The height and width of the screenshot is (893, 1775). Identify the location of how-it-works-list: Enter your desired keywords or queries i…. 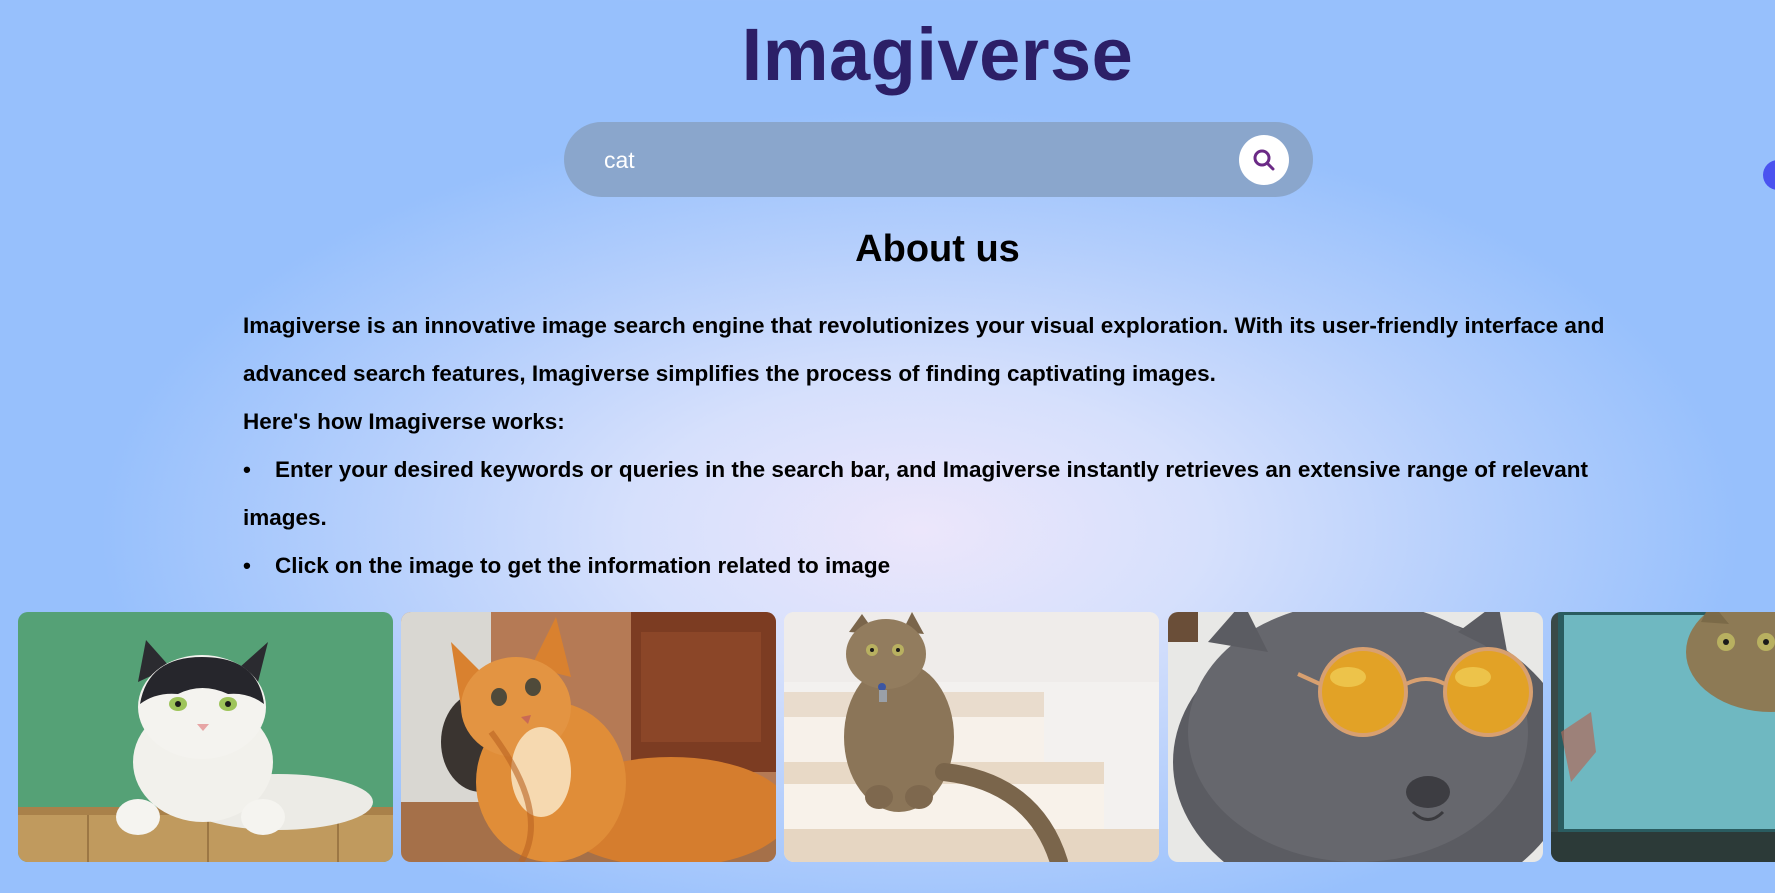
(927, 518).